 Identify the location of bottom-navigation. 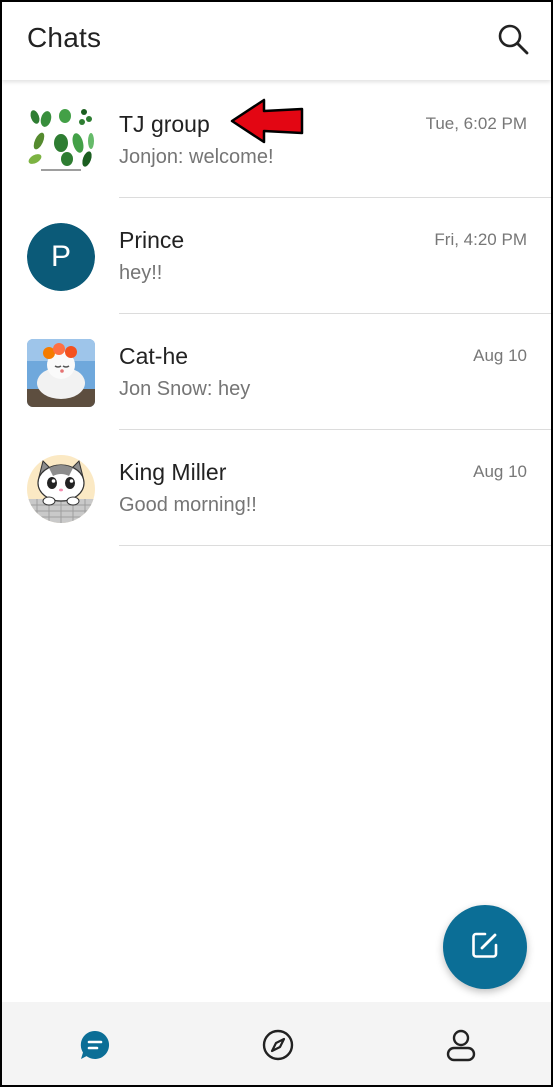
(276, 1043).